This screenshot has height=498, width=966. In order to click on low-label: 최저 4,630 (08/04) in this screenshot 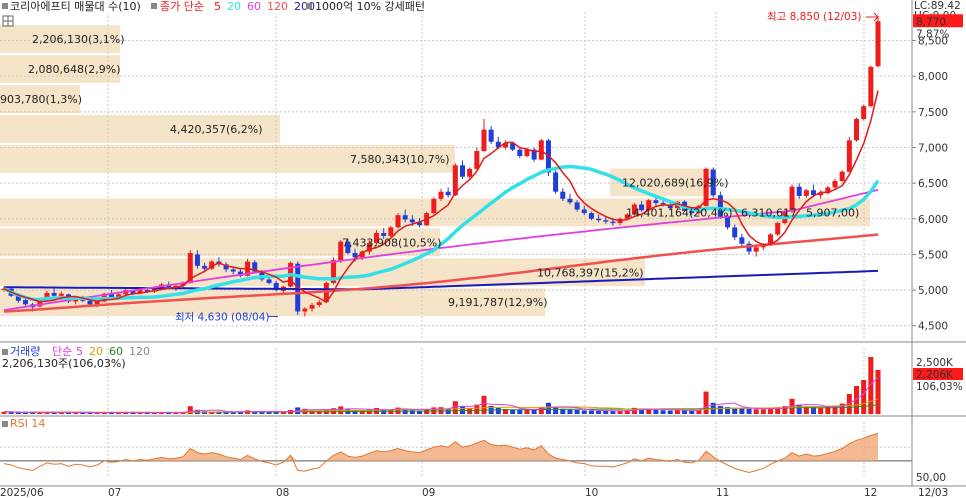, I will do `click(222, 317)`.